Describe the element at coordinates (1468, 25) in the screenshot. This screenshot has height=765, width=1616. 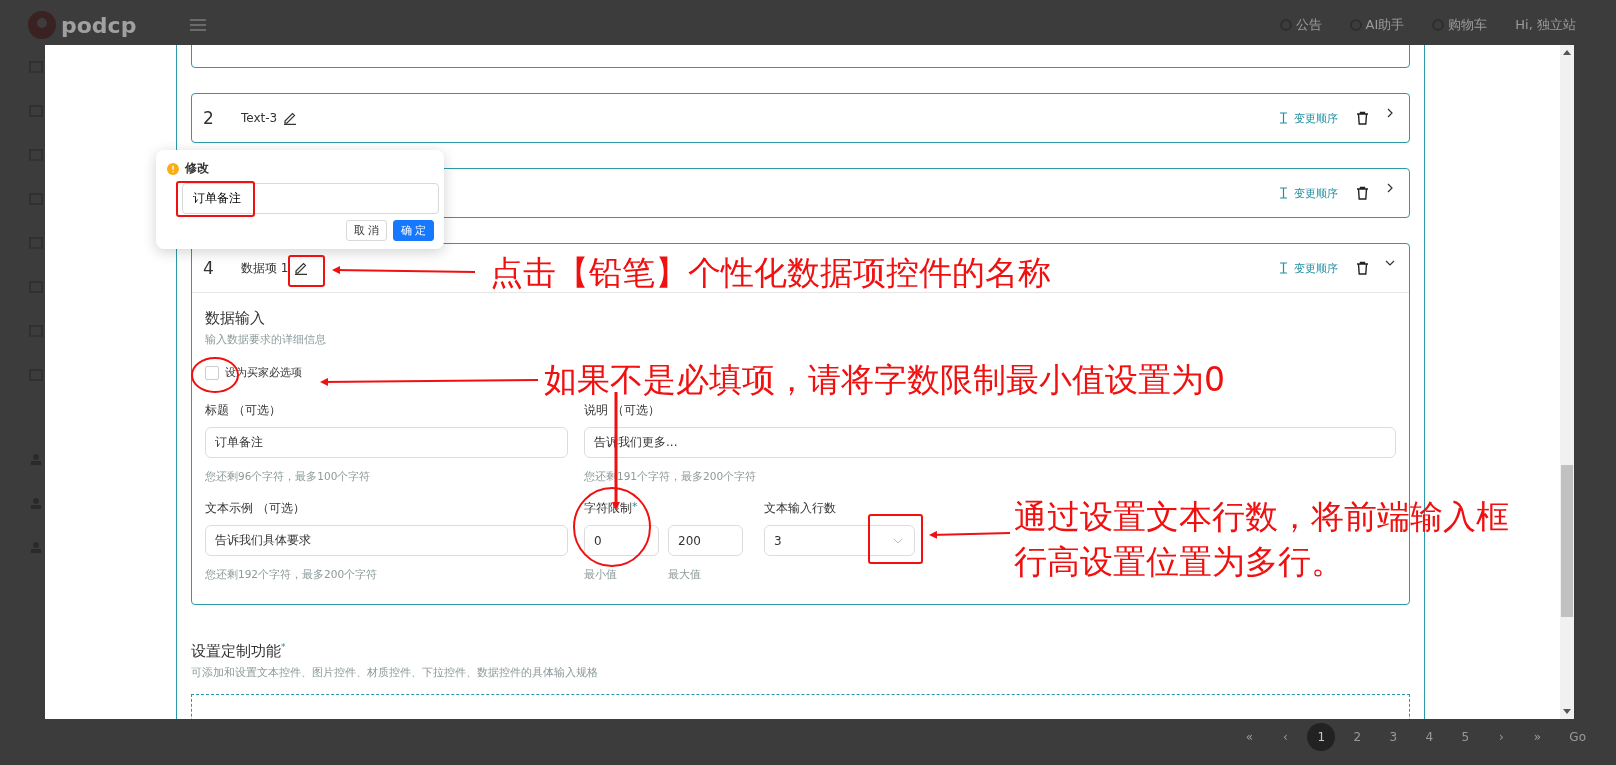
I see `header-link: 购物车` at that location.